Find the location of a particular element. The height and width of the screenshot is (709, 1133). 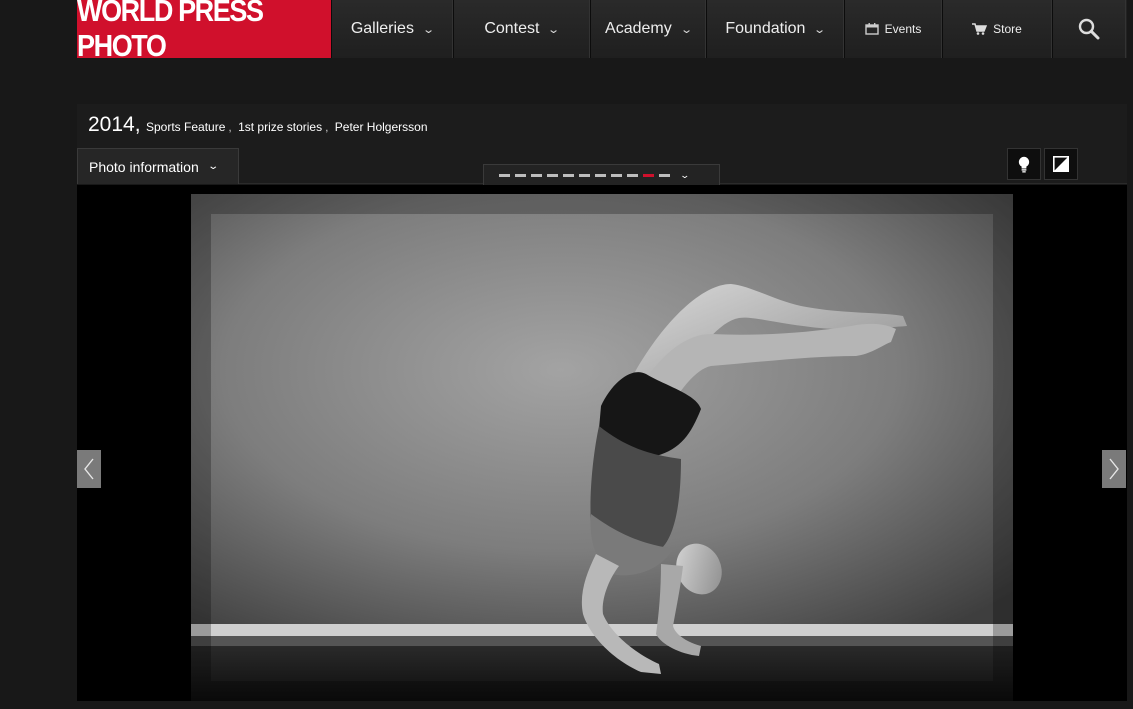

photo-information-button: Photo information ⌄ is located at coordinates (158, 166).